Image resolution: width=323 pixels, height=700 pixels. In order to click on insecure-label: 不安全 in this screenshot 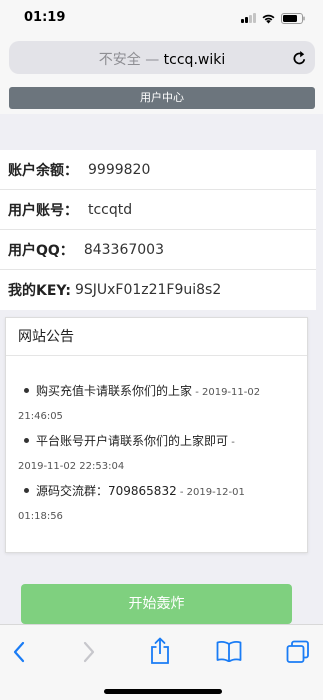, I will do `click(119, 60)`.